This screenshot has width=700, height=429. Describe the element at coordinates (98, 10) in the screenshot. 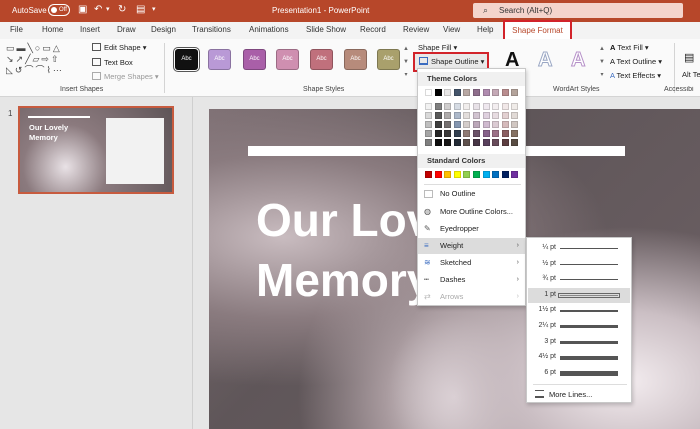

I see `undo-icon: ↶` at that location.